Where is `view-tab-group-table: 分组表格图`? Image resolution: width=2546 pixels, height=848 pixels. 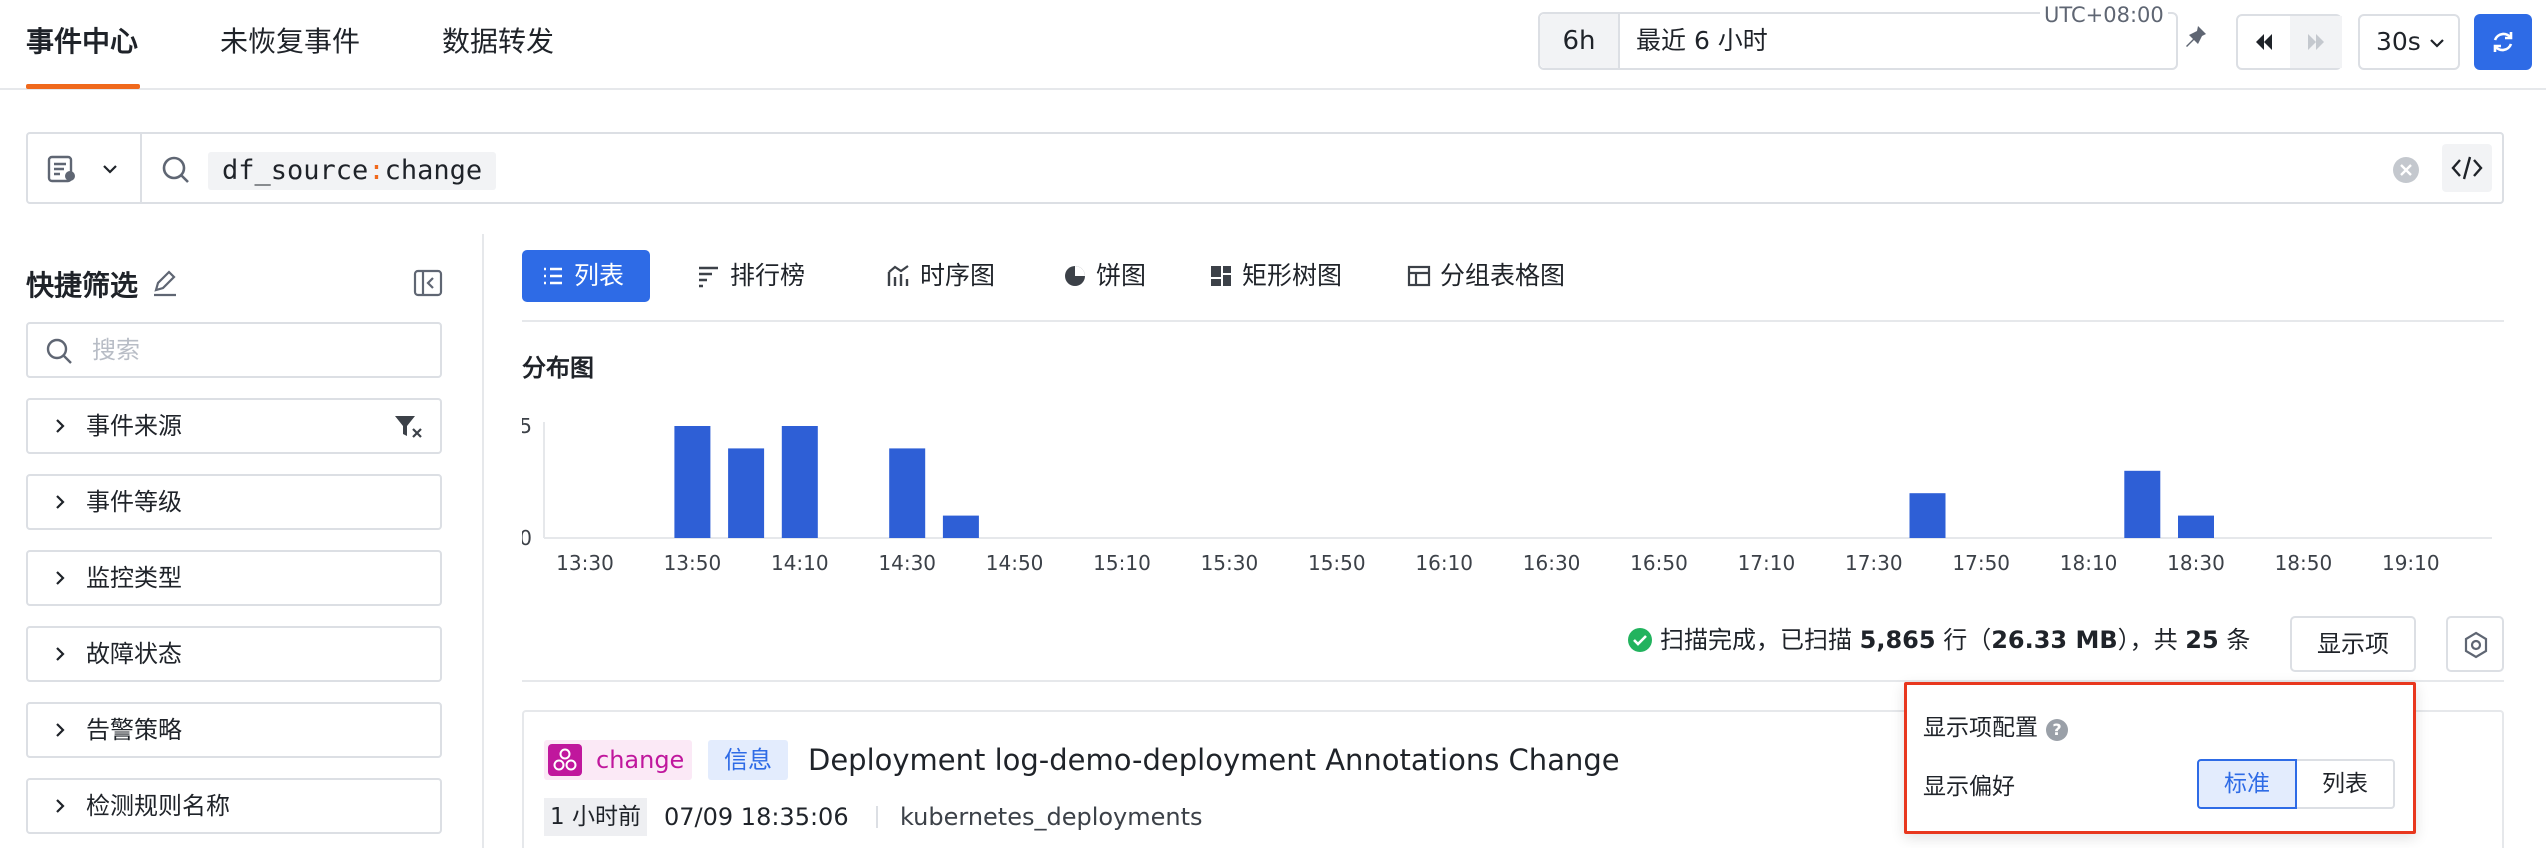 view-tab-group-table: 分组表格图 is located at coordinates (1476, 276).